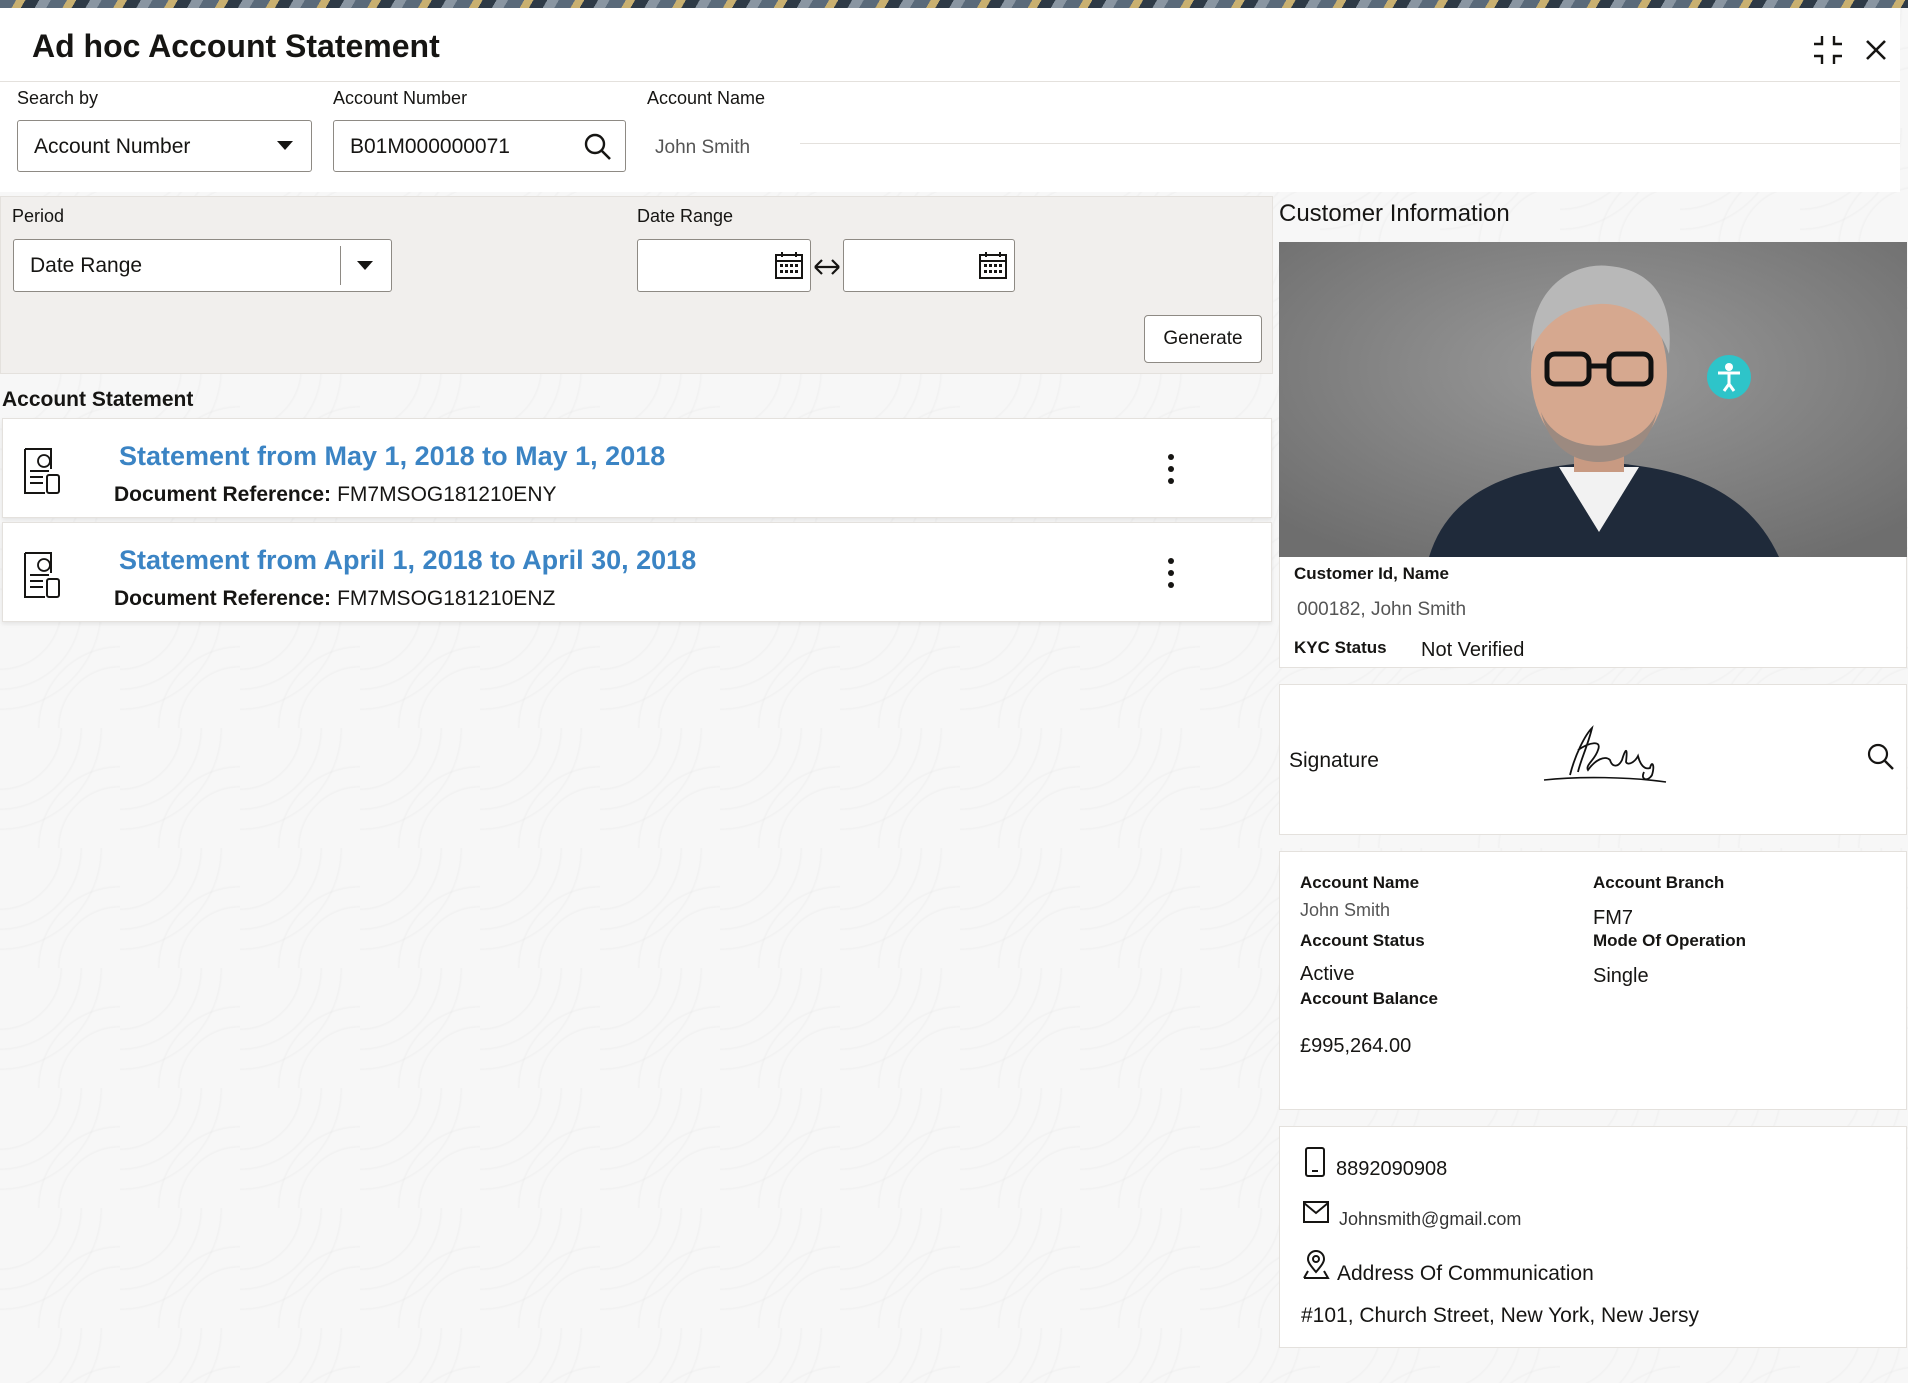  I want to click on account-balance-label: Account Balance, so click(1369, 998).